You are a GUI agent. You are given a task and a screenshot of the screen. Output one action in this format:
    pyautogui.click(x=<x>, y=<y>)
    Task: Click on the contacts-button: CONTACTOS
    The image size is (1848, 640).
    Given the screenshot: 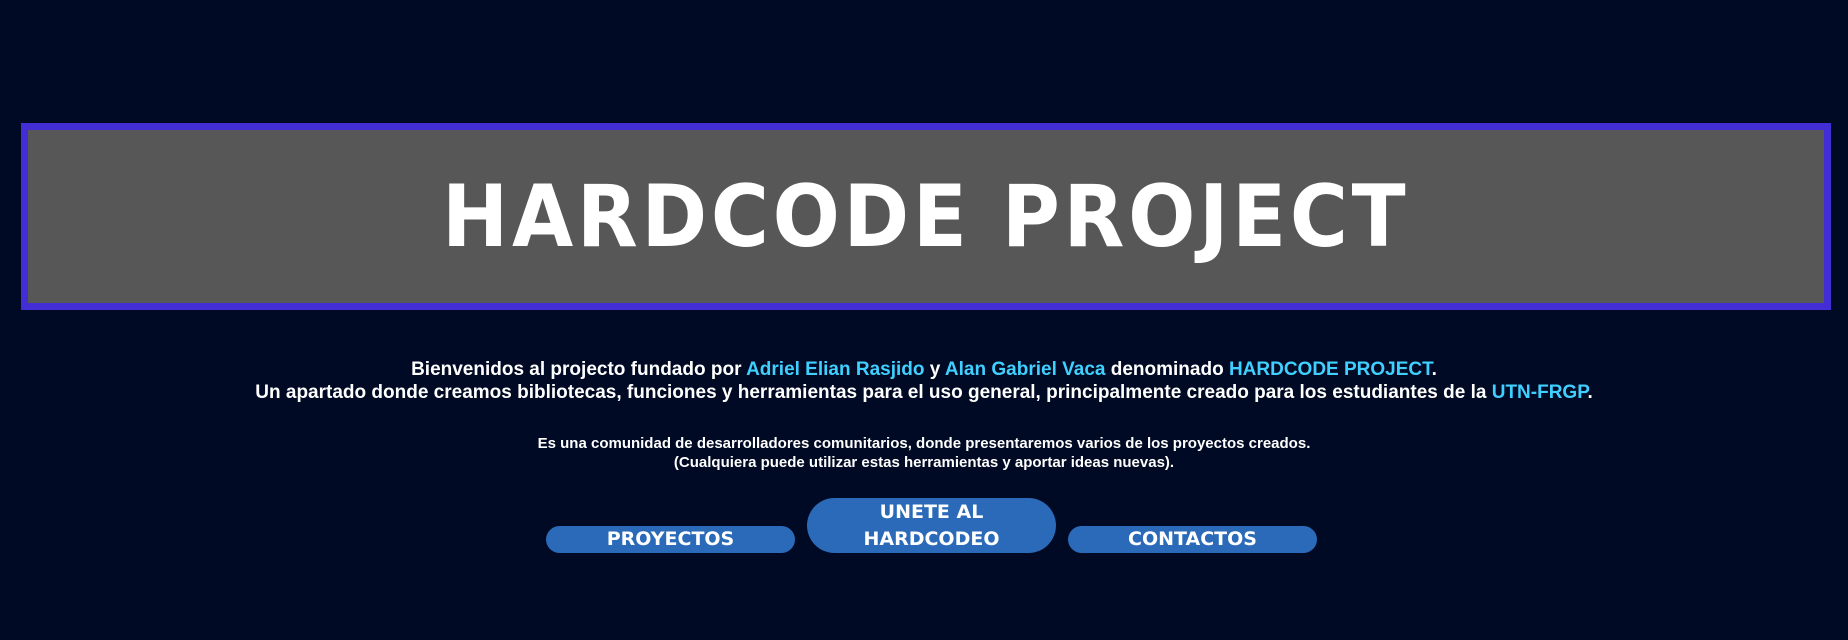 What is the action you would take?
    pyautogui.click(x=1192, y=539)
    